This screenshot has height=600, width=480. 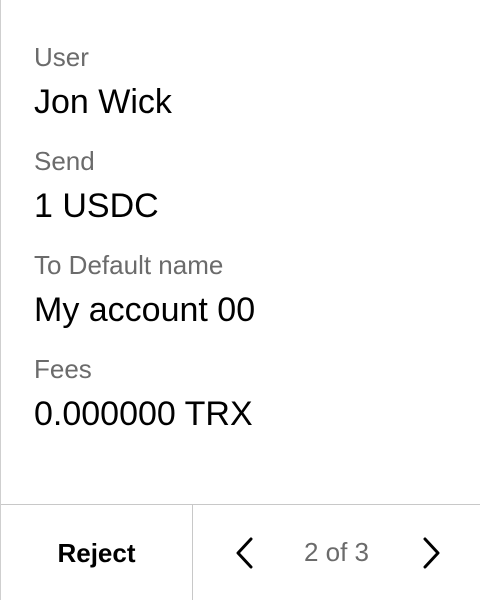 I want to click on field-value-user: Jon Wick, so click(x=103, y=102).